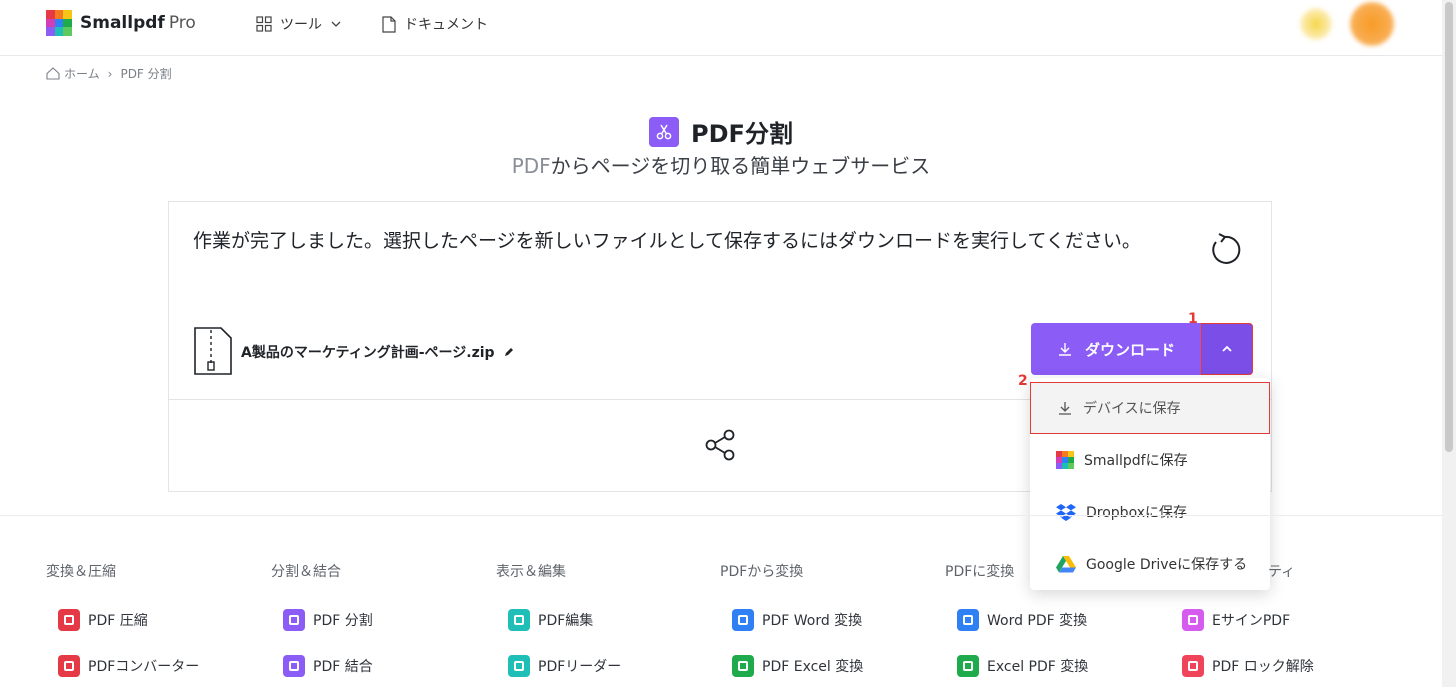 The width and height of the screenshot is (1456, 687). I want to click on user-avatar, so click(1372, 24).